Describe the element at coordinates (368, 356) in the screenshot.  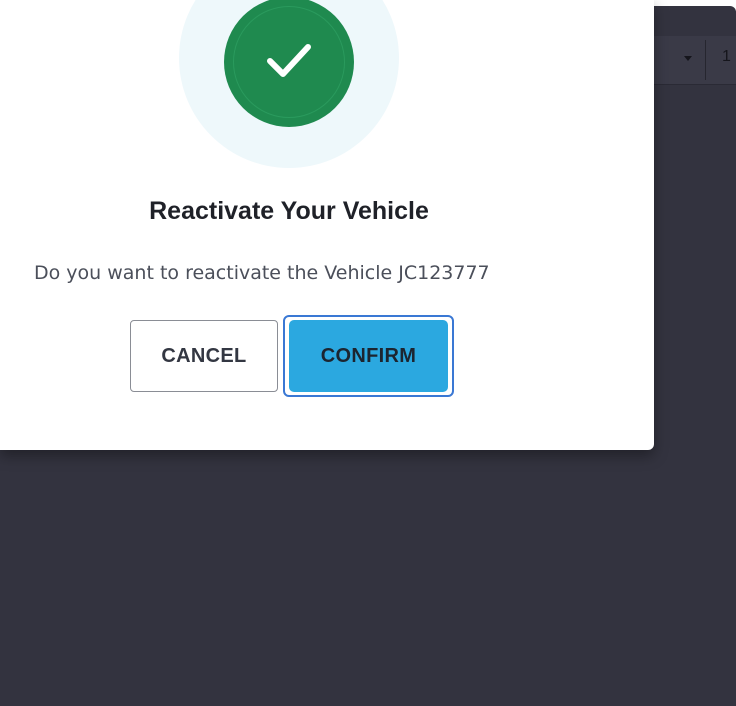
I see `confirm-button: CONFIRM` at that location.